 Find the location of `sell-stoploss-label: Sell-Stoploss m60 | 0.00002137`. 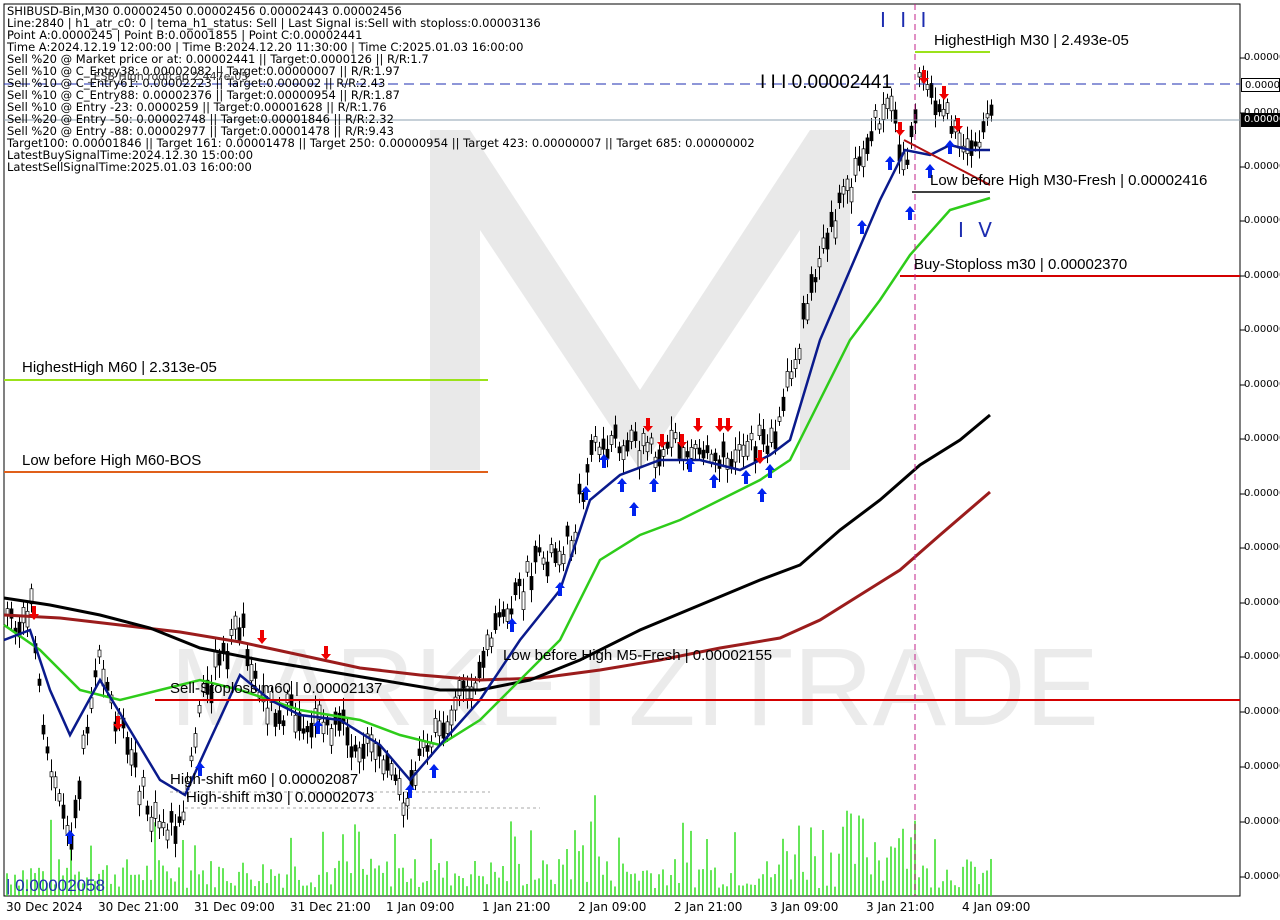

sell-stoploss-label: Sell-Stoploss m60 | 0.00002137 is located at coordinates (276, 688).